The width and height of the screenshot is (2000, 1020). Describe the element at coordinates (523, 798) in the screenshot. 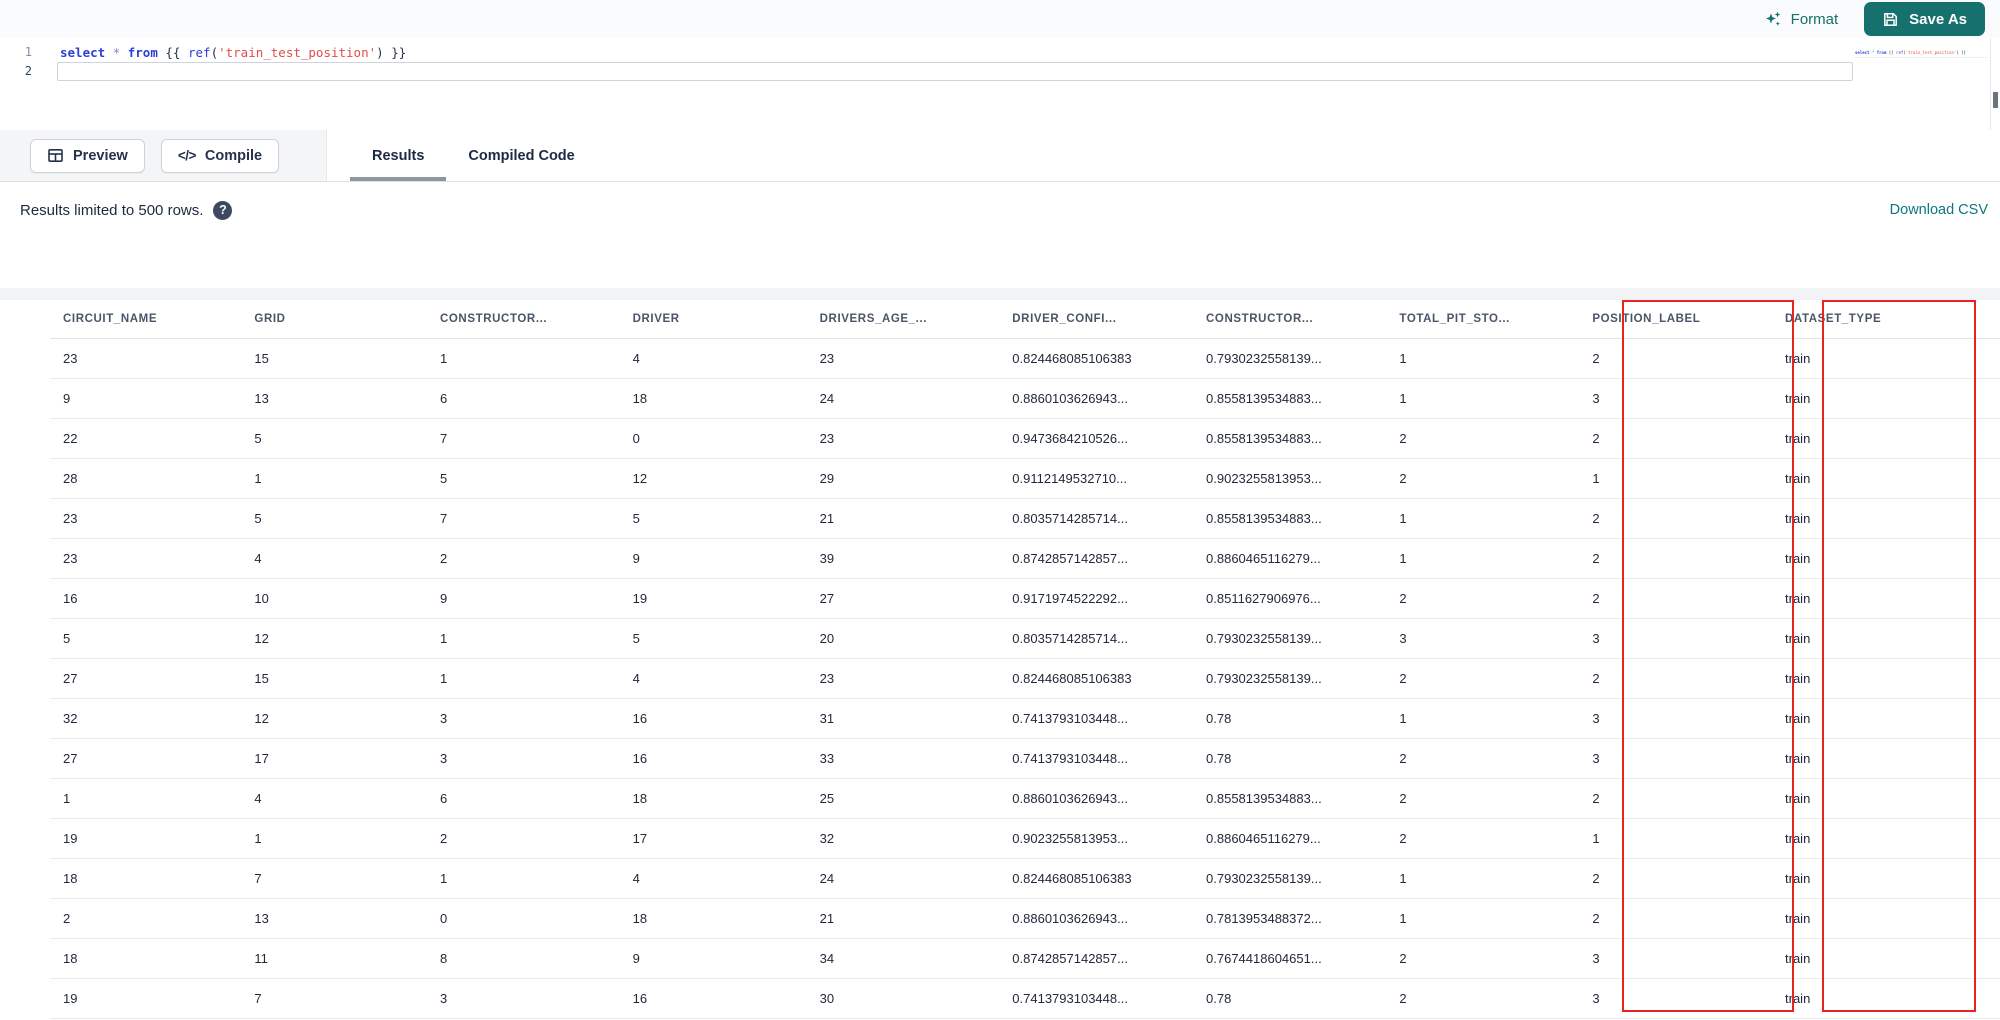

I see `cell: 6` at that location.